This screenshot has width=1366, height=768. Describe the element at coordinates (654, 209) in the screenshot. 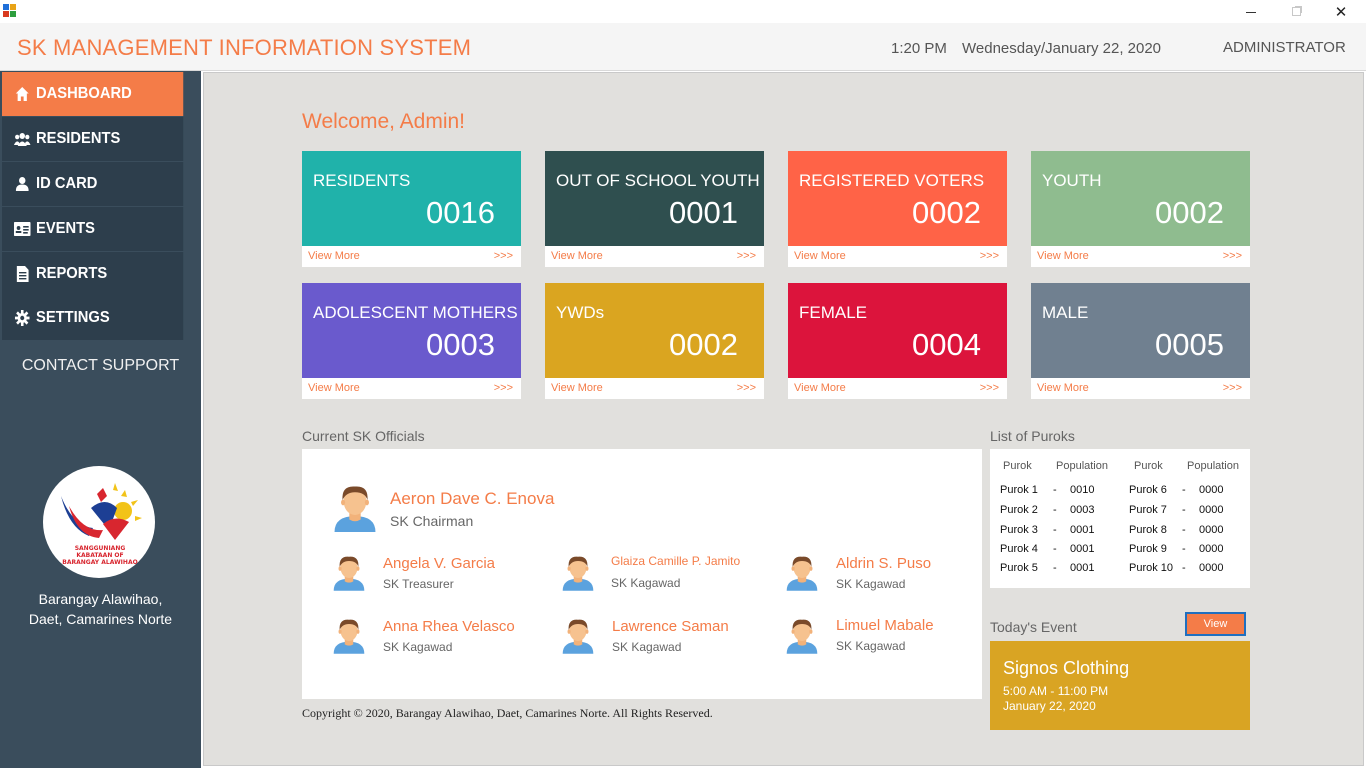

I see `stat-card-out-of-school-youth: OUT OF SCHOOL YOUTH 0001 View More >>>` at that location.